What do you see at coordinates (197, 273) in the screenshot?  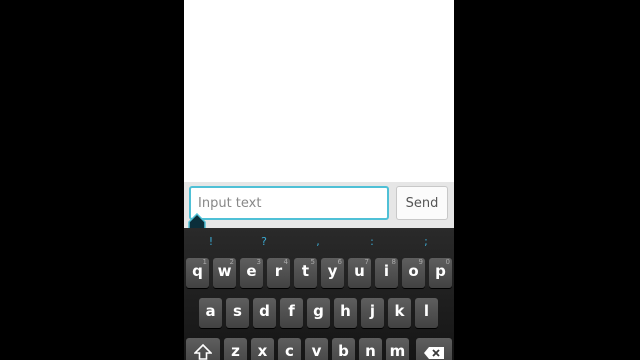 I see `key-q: q1` at bounding box center [197, 273].